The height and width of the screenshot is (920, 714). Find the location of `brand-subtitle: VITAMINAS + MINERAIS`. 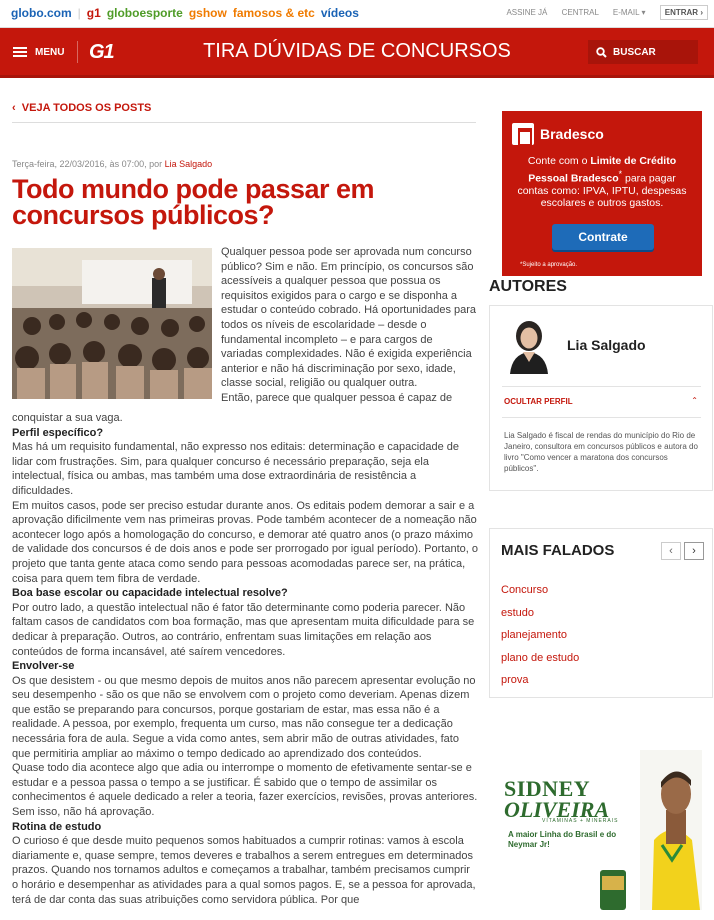

brand-subtitle: VITAMINAS + MINERAIS is located at coordinates (580, 821).